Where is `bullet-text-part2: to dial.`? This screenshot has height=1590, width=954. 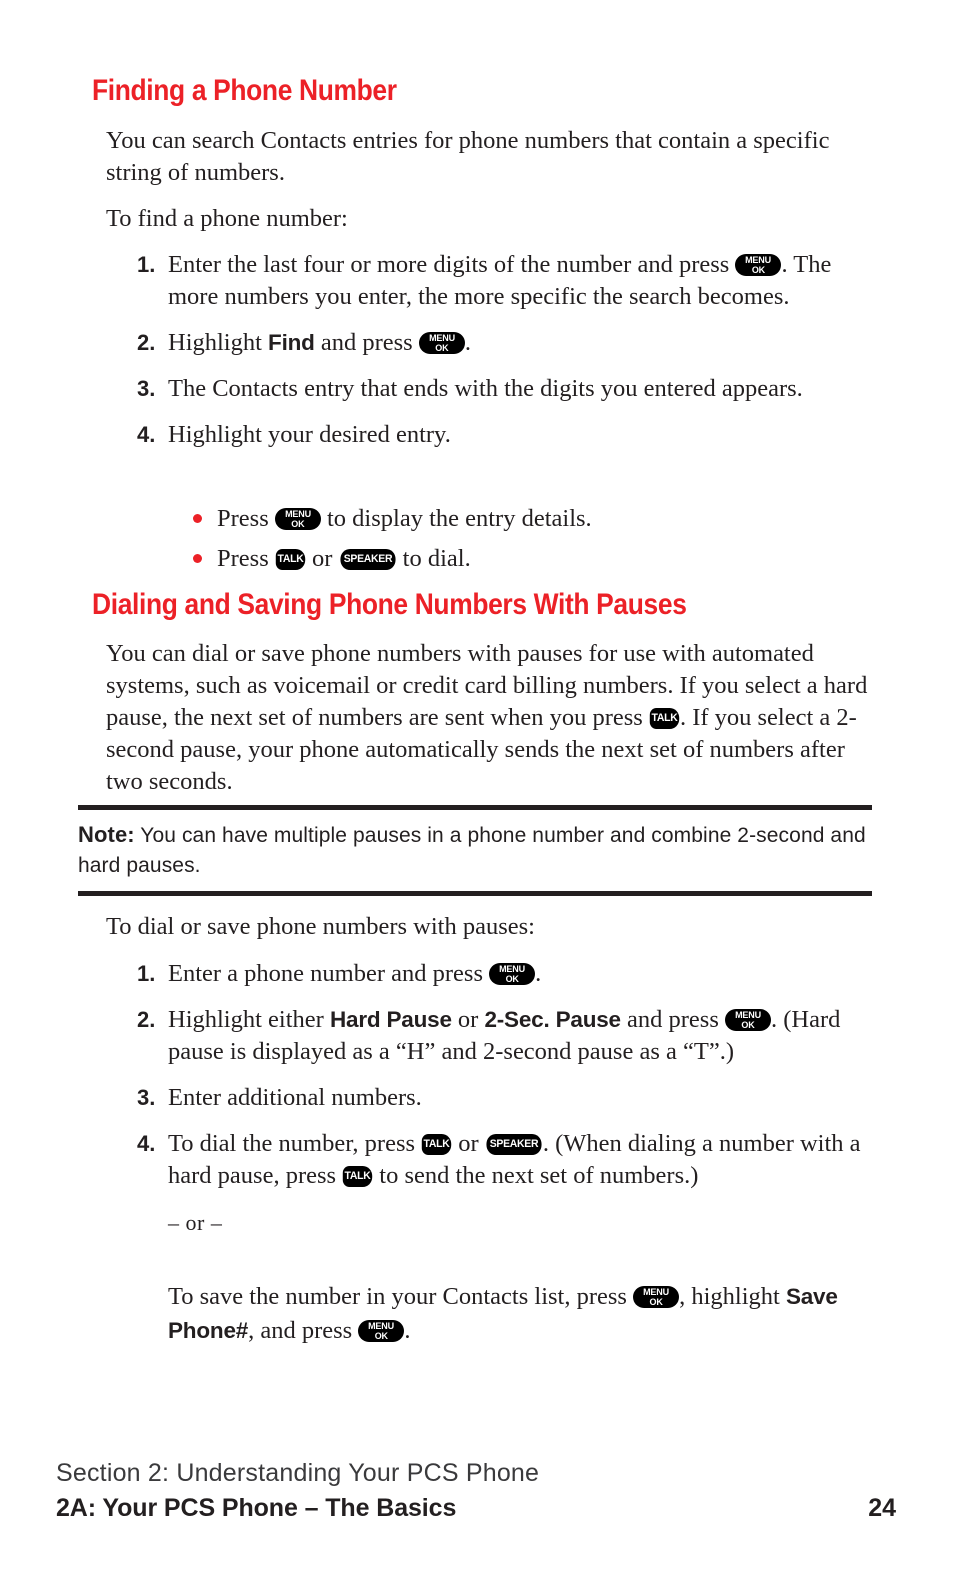 bullet-text-part2: to dial. is located at coordinates (436, 558).